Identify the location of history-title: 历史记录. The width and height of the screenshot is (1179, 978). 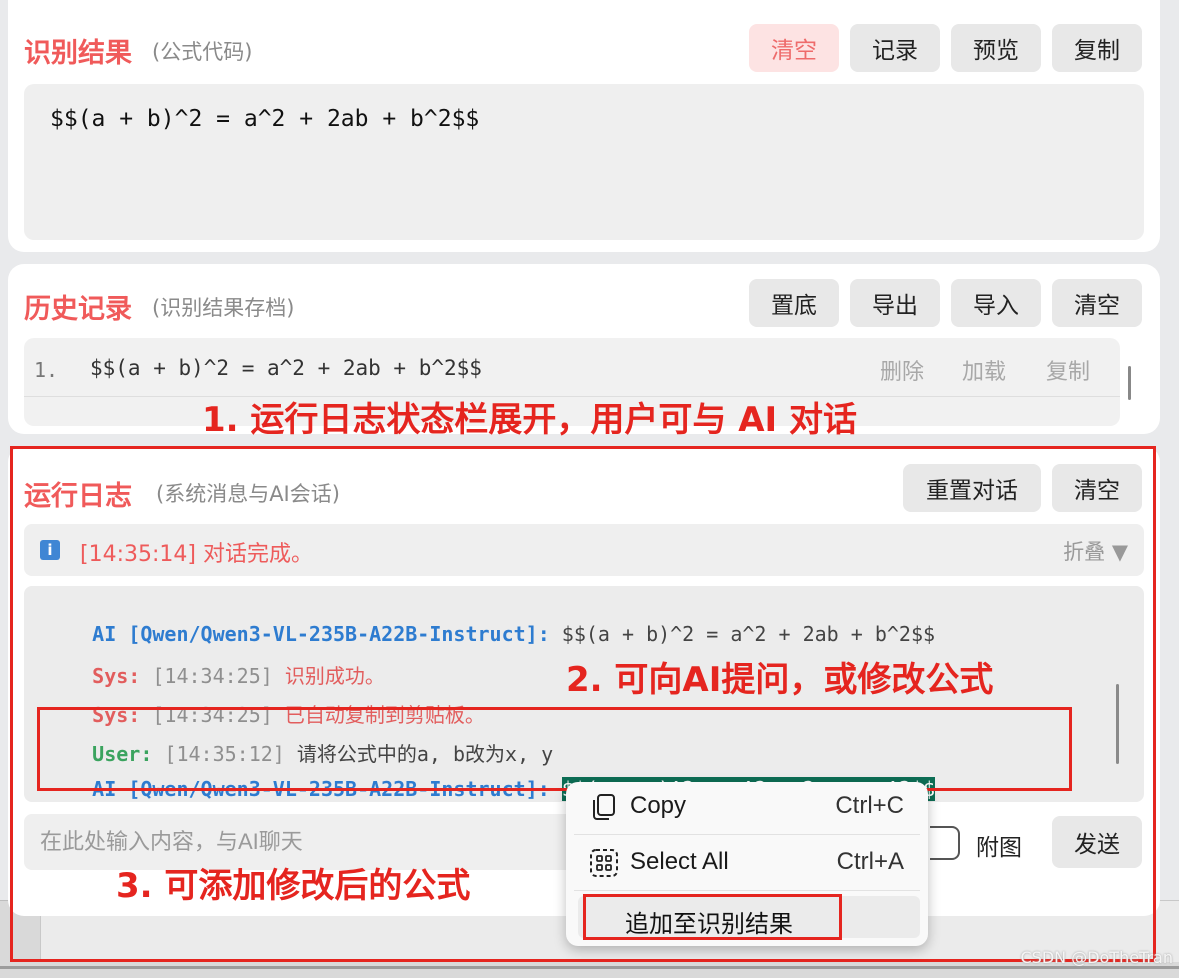
(78, 309).